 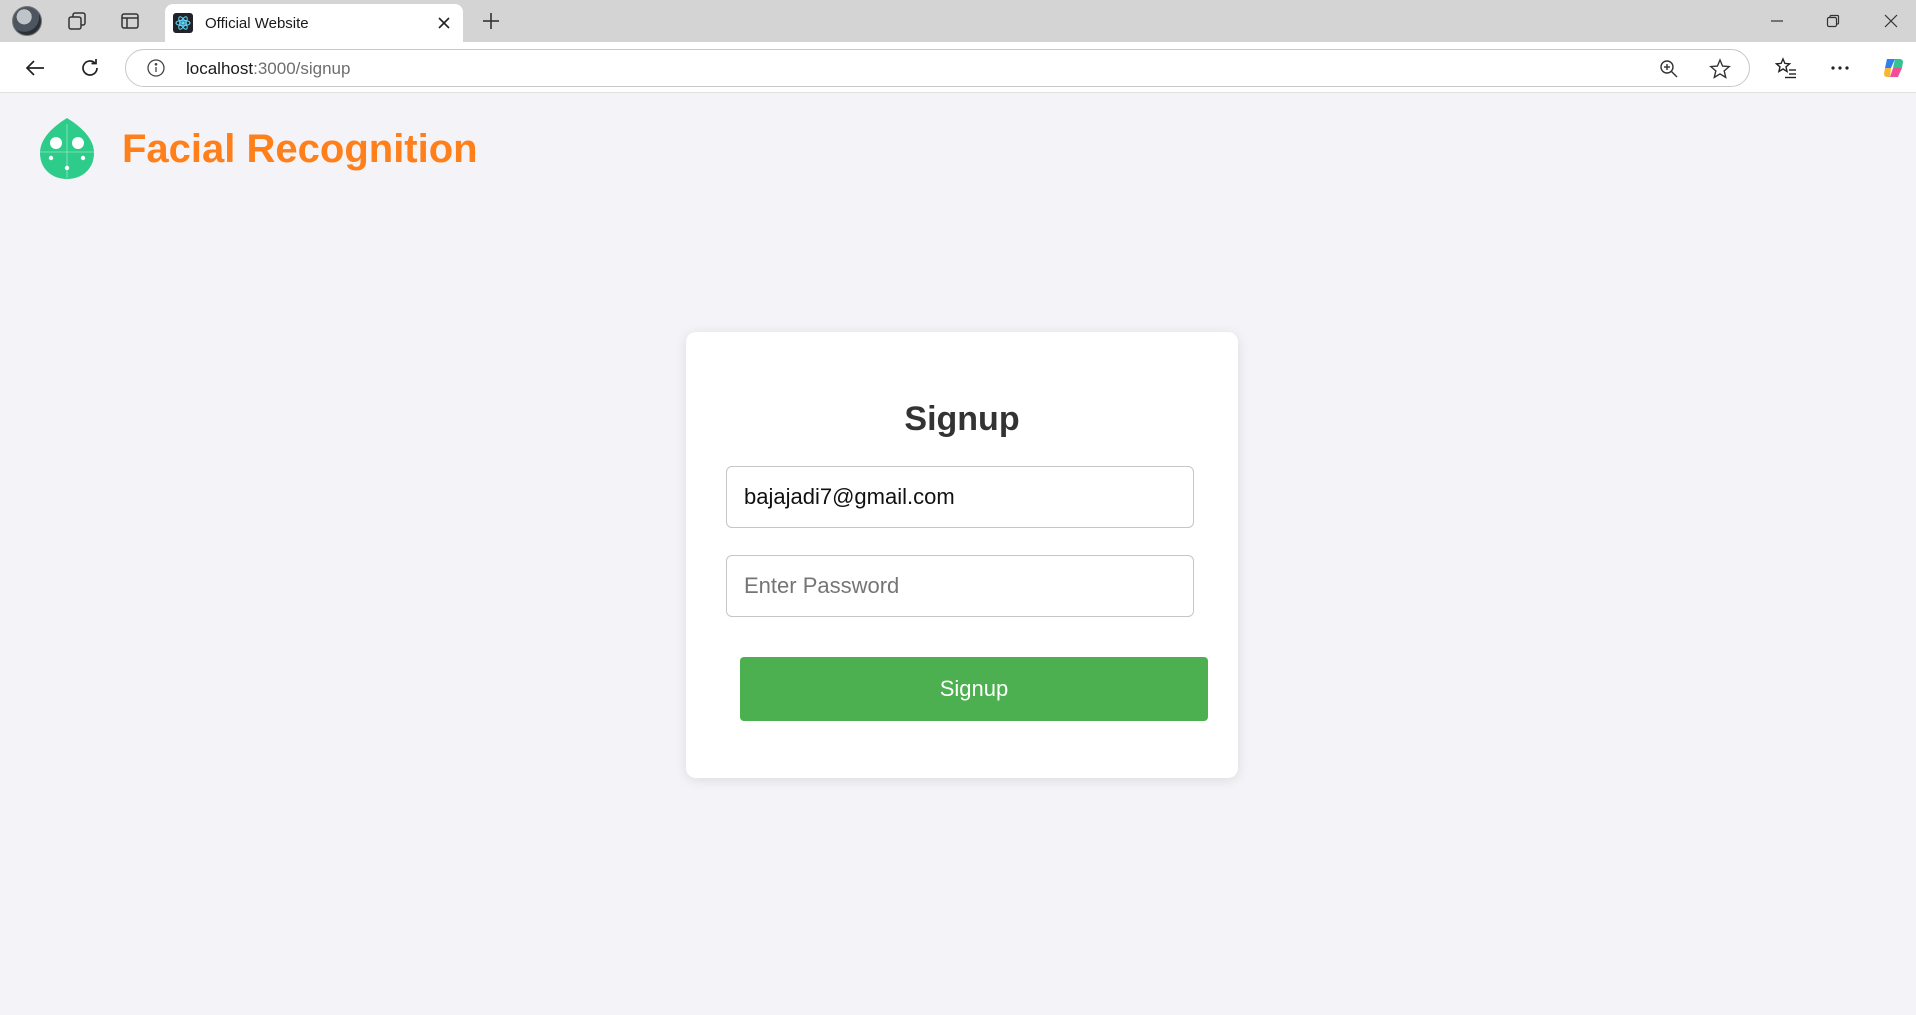 What do you see at coordinates (257, 23) in the screenshot?
I see `tab-title: Official Website` at bounding box center [257, 23].